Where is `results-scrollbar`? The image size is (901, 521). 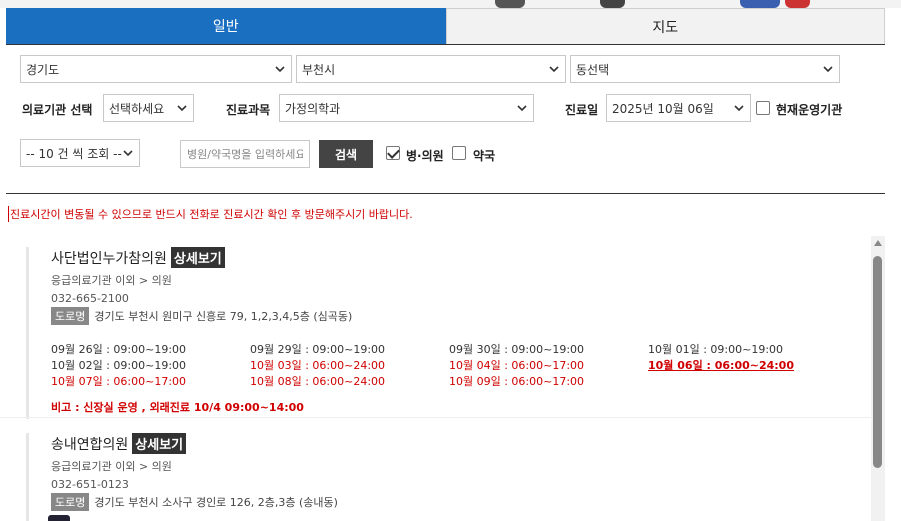
results-scrollbar is located at coordinates (878, 378).